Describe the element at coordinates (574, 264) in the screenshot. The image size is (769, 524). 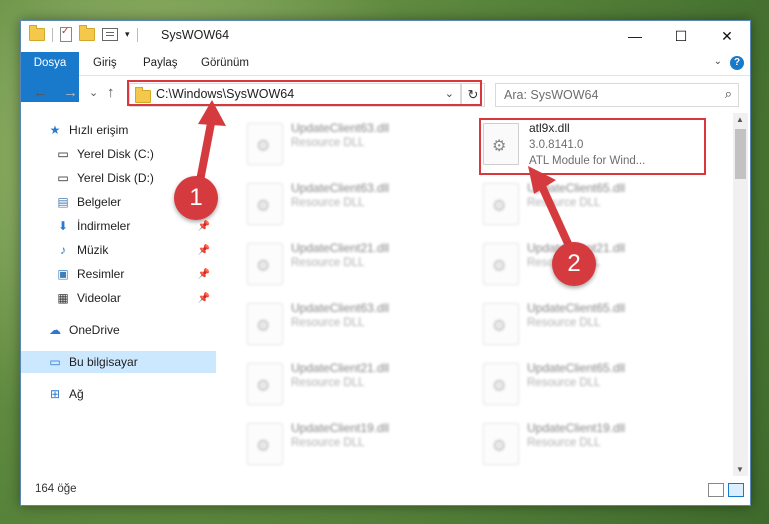
I see `step-badge-2: 2` at that location.